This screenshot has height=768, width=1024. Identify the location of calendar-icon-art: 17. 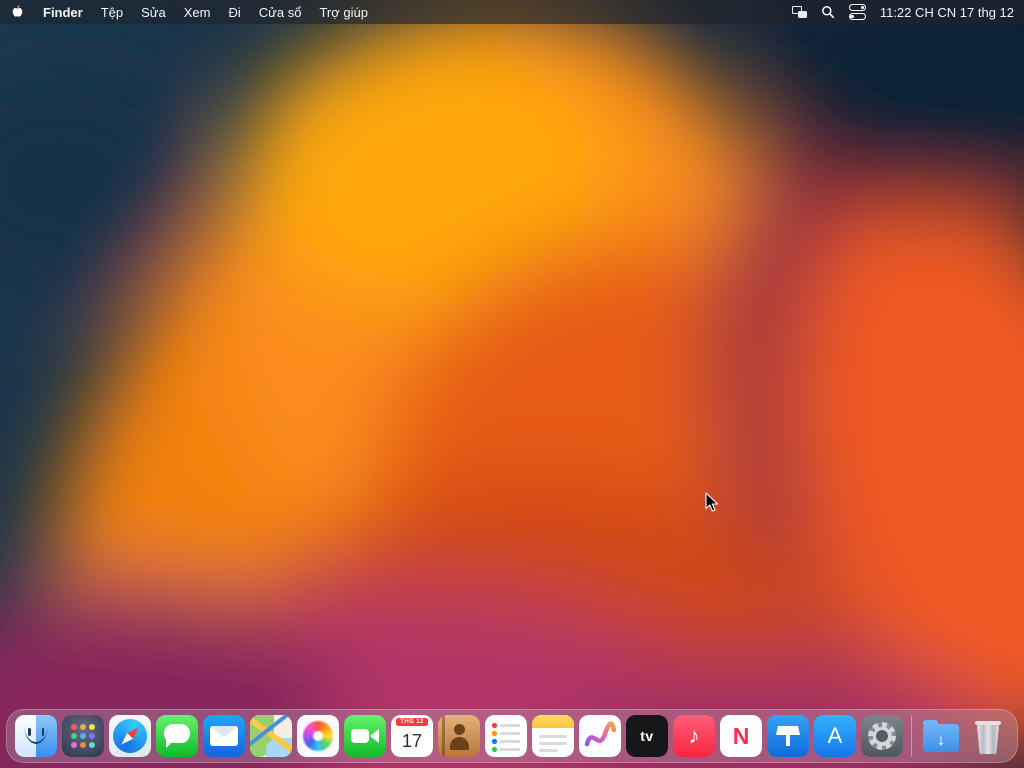
(412, 741).